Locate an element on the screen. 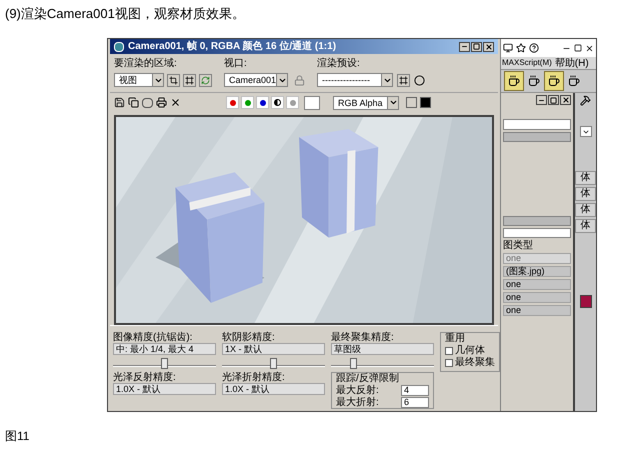 Image resolution: width=637 pixels, height=451 pixels. setting-field: 1X - 默认 is located at coordinates (273, 349).